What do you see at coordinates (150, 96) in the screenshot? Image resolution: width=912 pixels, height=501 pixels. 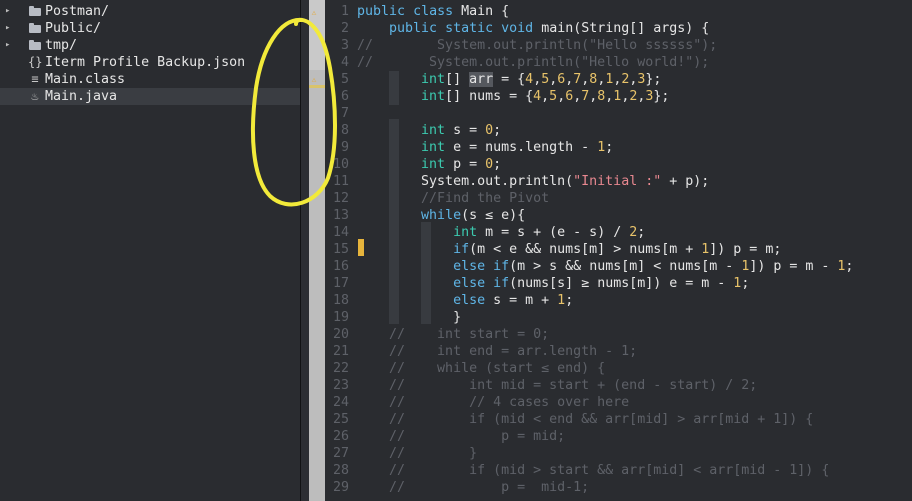 I see `tree-item-main-java: ♨ Main.java` at bounding box center [150, 96].